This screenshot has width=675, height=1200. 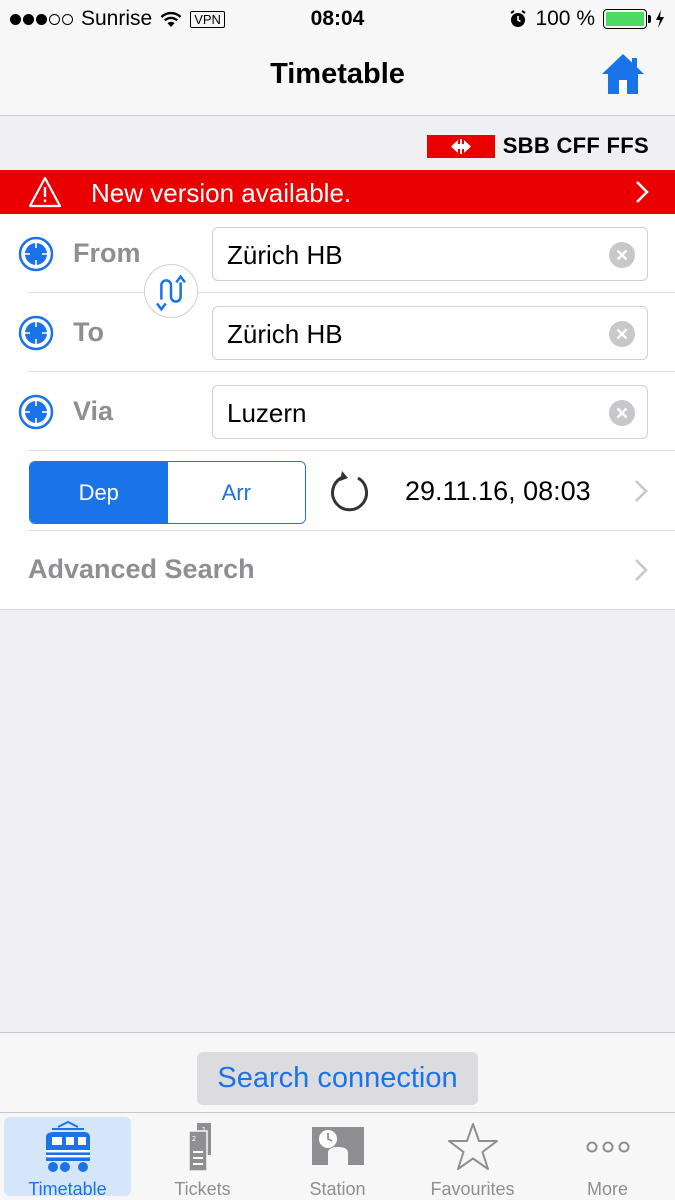 I want to click on battery-icon, so click(x=627, y=19).